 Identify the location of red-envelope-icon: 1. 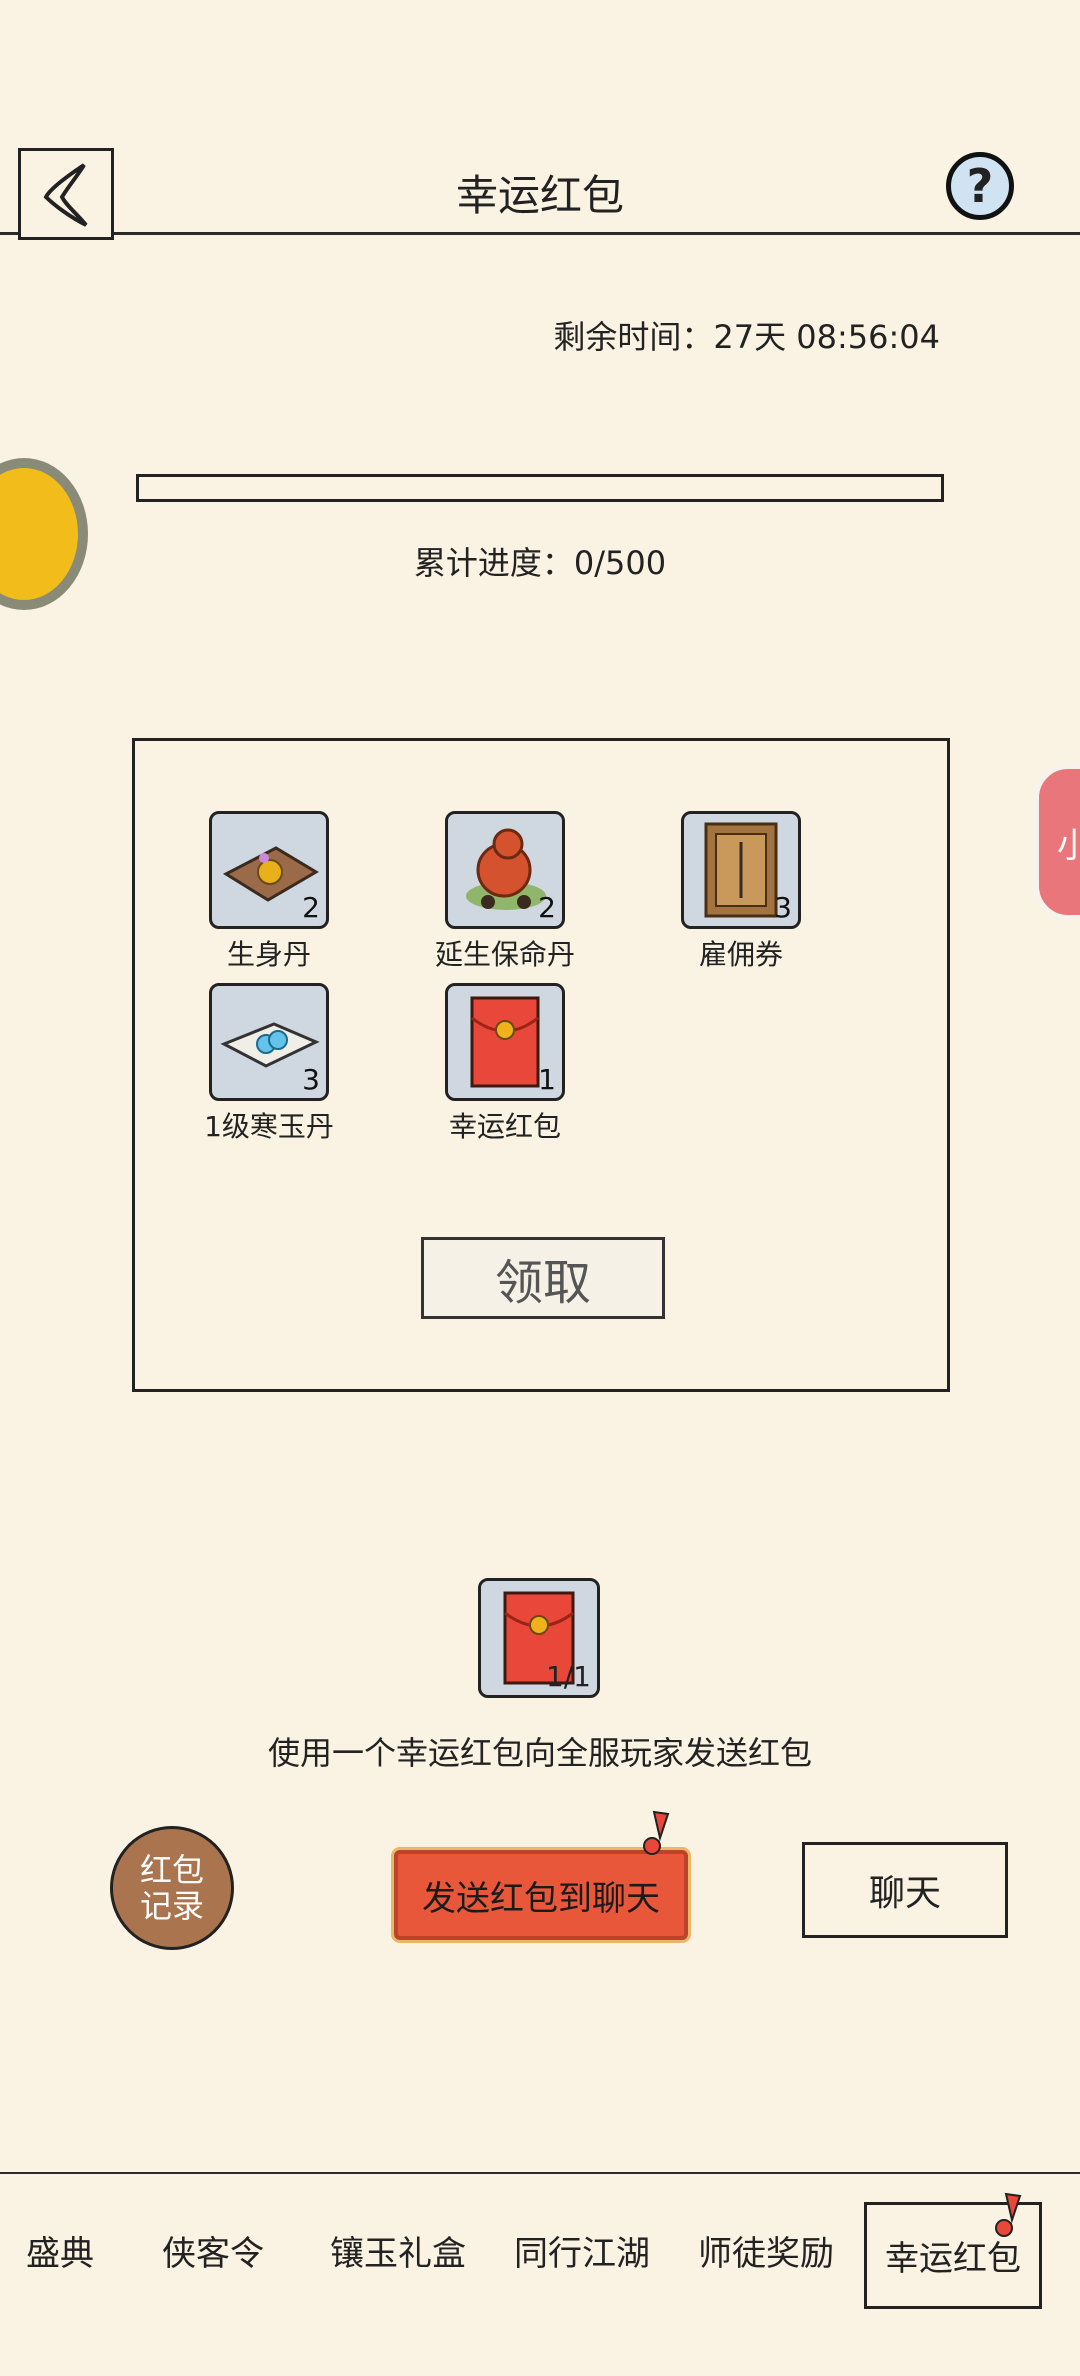
(505, 1042).